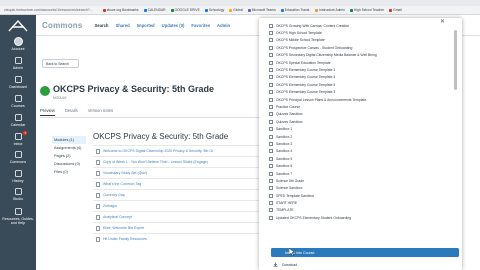  Describe the element at coordinates (69, 156) in the screenshot. I see `left-nav-item: Pages (2)` at that location.